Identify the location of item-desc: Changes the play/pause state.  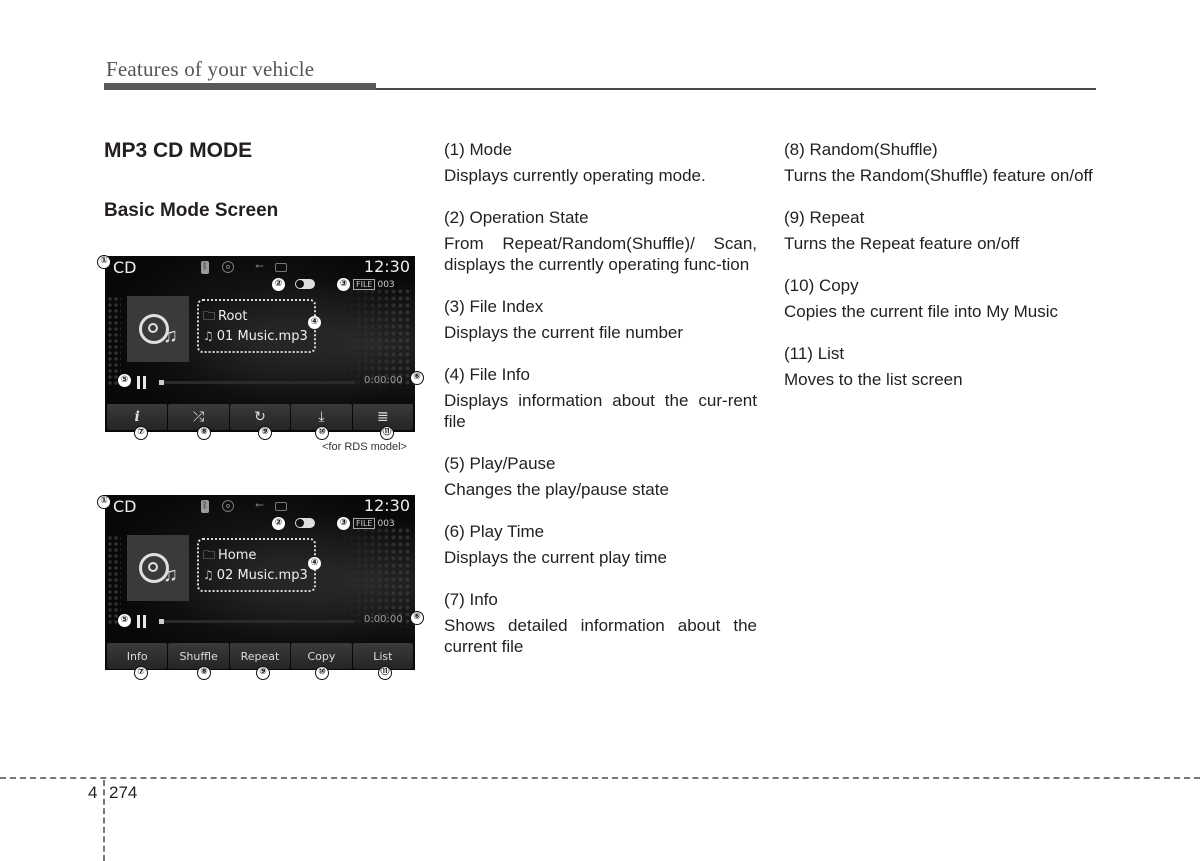
(556, 489).